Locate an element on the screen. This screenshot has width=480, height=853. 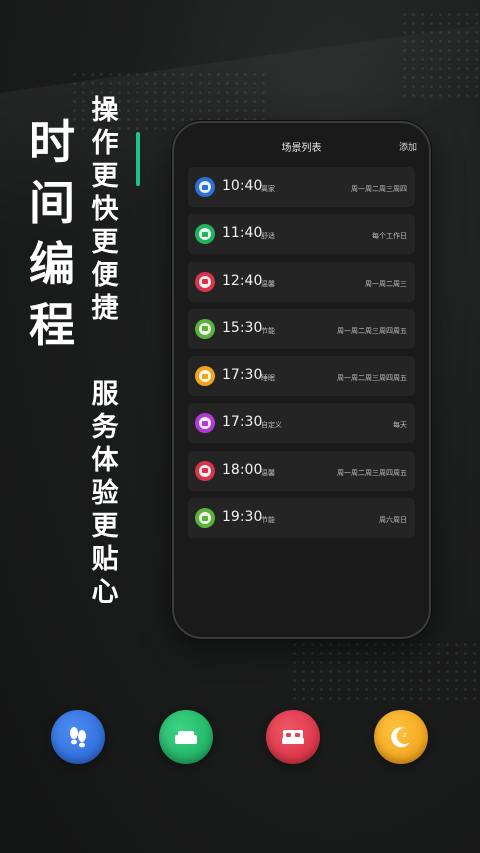
scene-shortcuts: z is located at coordinates (240, 738).